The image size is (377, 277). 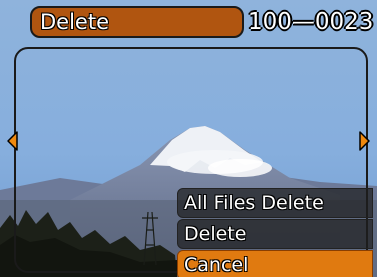 What do you see at coordinates (311, 22) in the screenshot?
I see `file-number: 100—0023` at bounding box center [311, 22].